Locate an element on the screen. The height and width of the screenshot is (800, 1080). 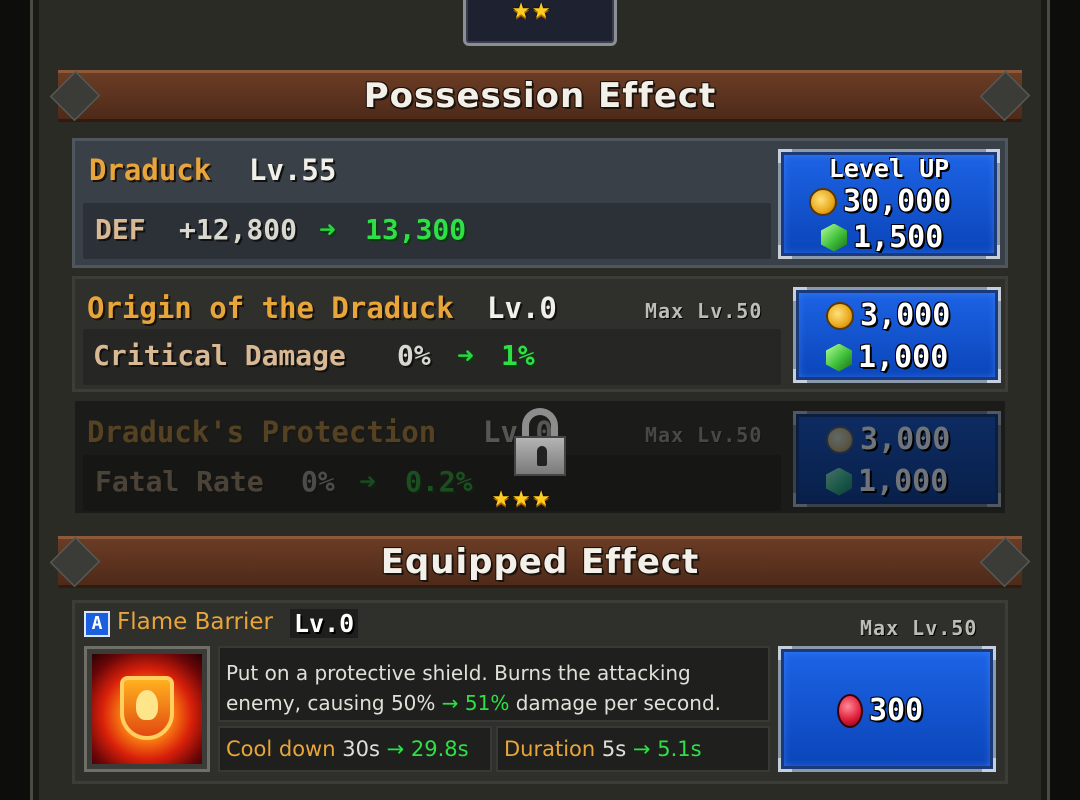
character-portrait: ★ ★ is located at coordinates (540, 23).